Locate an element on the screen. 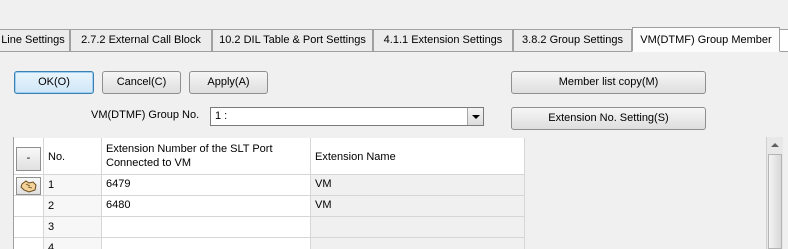 This screenshot has height=249, width=788. extension-value: 6480 is located at coordinates (118, 205).